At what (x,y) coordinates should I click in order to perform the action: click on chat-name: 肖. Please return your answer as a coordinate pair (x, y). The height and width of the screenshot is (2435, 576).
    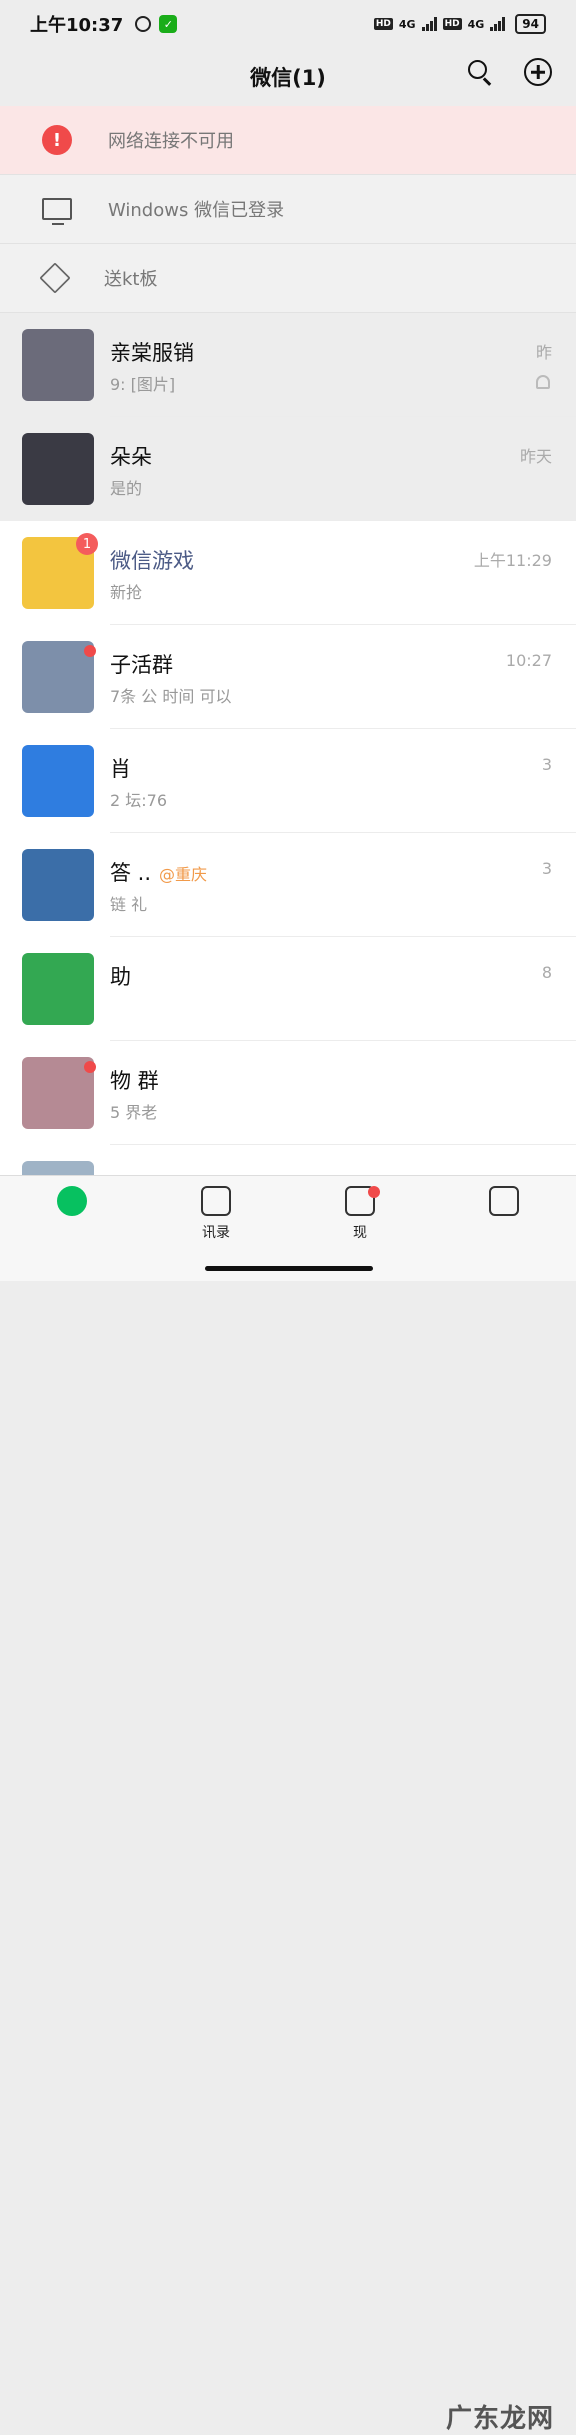
    Looking at the image, I should click on (120, 768).